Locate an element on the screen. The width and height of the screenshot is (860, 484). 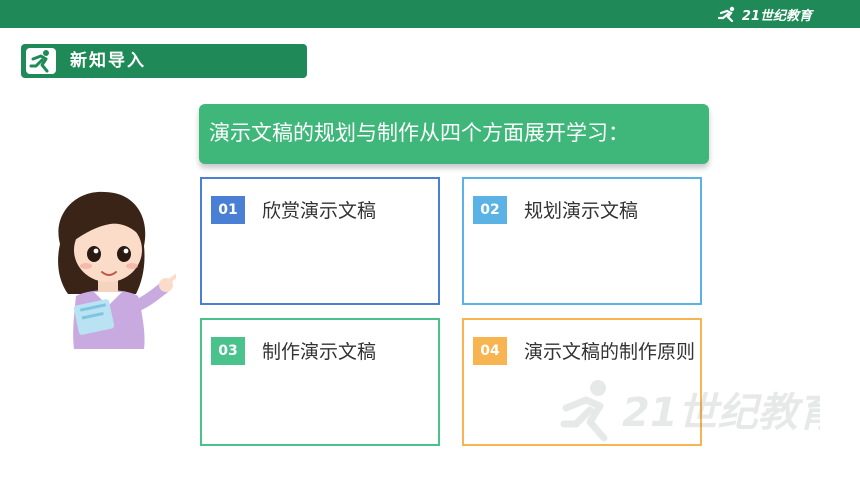
topic-label: 制作演示文稿 is located at coordinates (319, 352).